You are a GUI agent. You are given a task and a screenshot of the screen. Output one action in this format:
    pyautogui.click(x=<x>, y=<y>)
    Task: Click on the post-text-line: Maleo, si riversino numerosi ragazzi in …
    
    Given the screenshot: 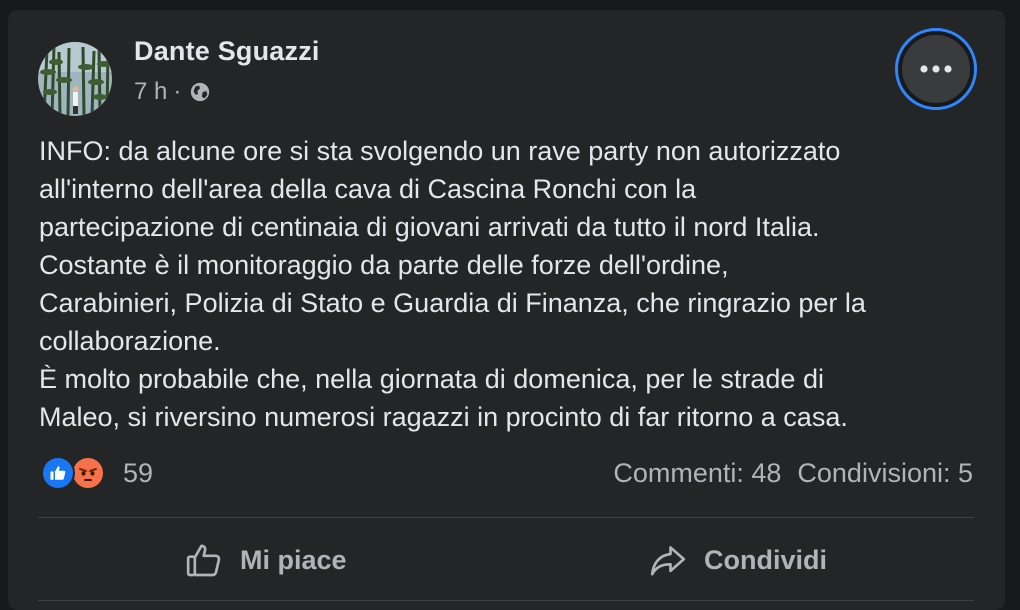 What is the action you would take?
    pyautogui.click(x=443, y=417)
    